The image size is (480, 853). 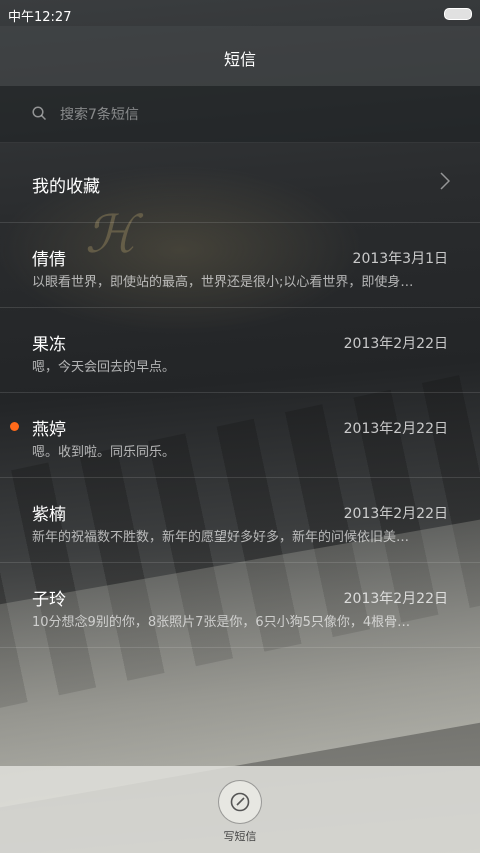 I want to click on compose-button, so click(x=240, y=802).